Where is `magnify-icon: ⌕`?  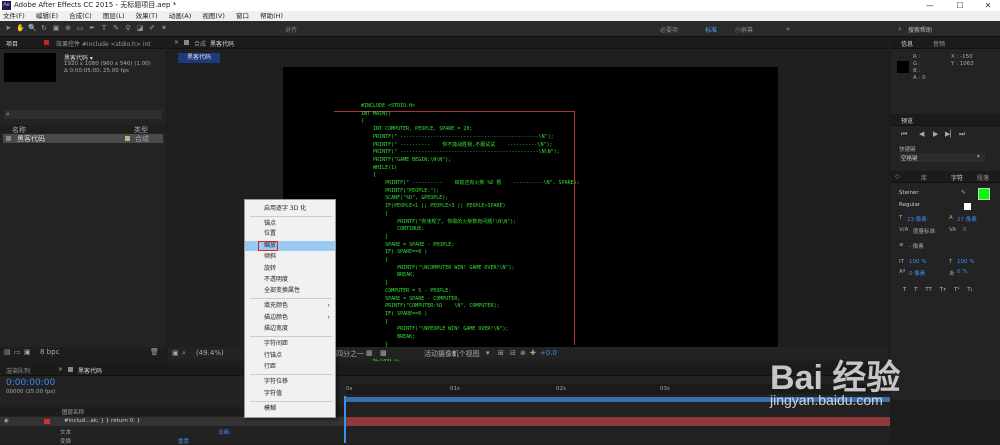
magnify-icon: ⌕ is located at coordinates (184, 353).